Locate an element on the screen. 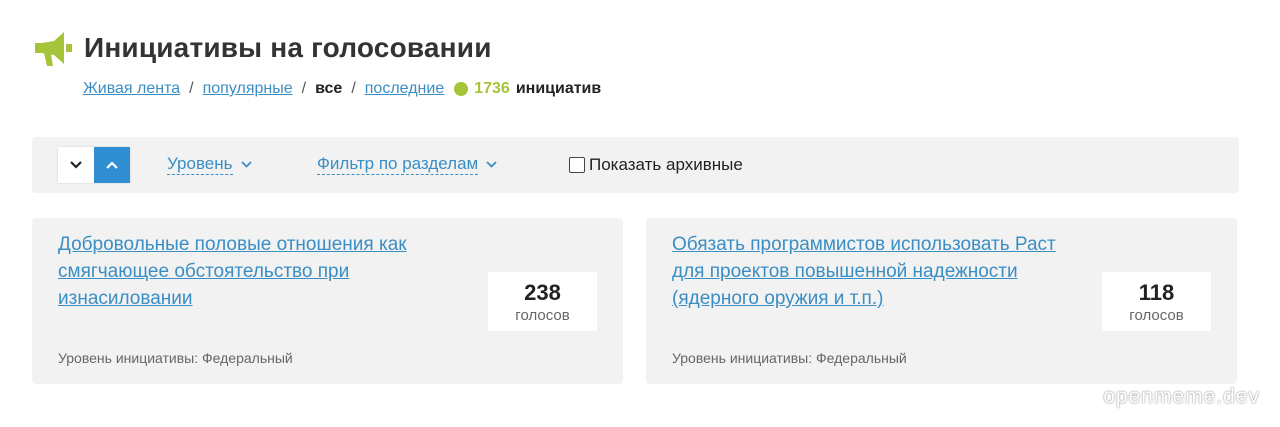 The width and height of the screenshot is (1280, 427). vote-count-box: 238 голосов is located at coordinates (542, 301).